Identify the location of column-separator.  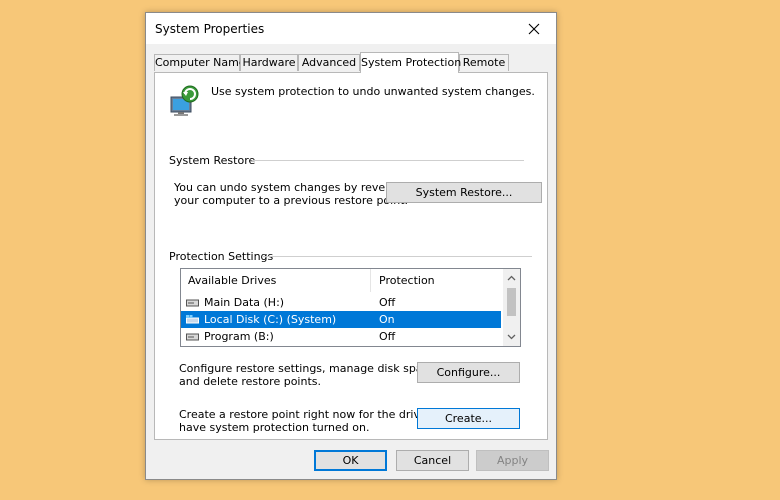
(370, 280).